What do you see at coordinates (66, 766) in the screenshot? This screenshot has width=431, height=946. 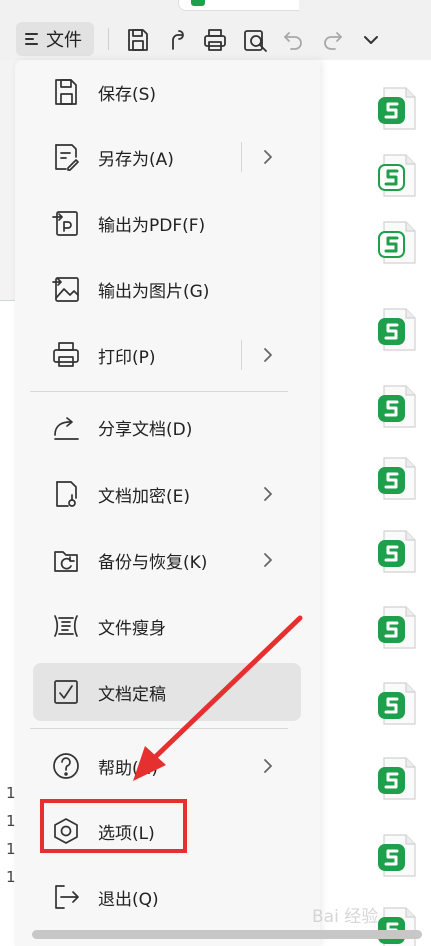 I see `help-icon` at bounding box center [66, 766].